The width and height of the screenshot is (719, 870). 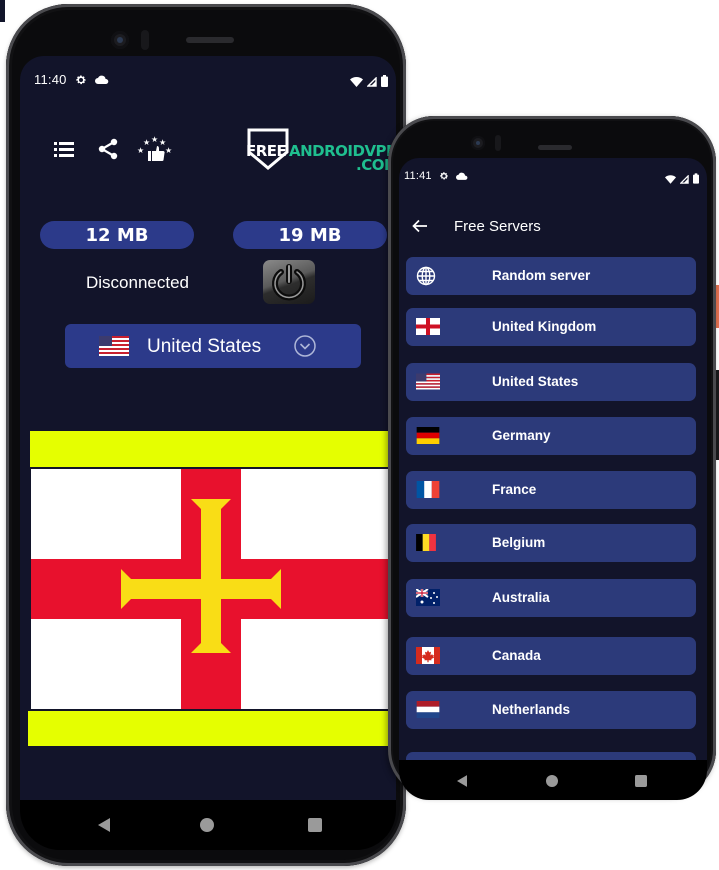 I want to click on server-label: Netherlands, so click(x=531, y=709).